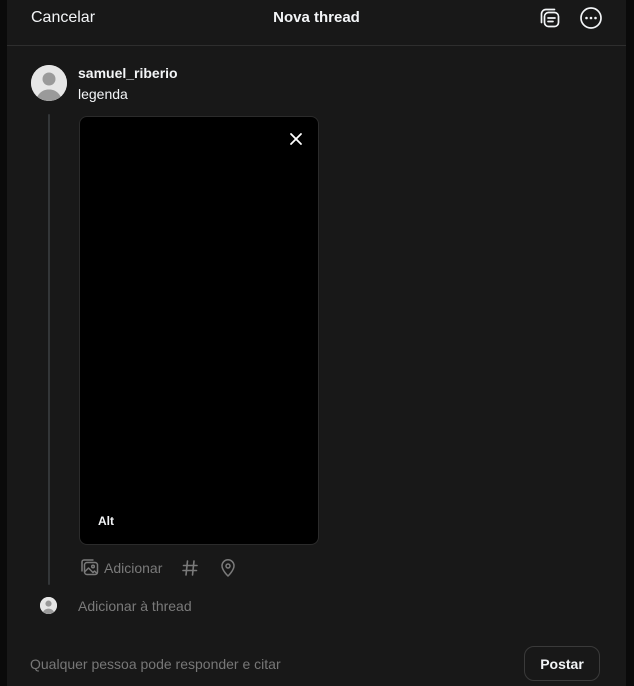 The image size is (634, 686). Describe the element at coordinates (155, 664) in the screenshot. I see `reply-permission-setting: Qualquer pessoa pode responder e citar` at that location.